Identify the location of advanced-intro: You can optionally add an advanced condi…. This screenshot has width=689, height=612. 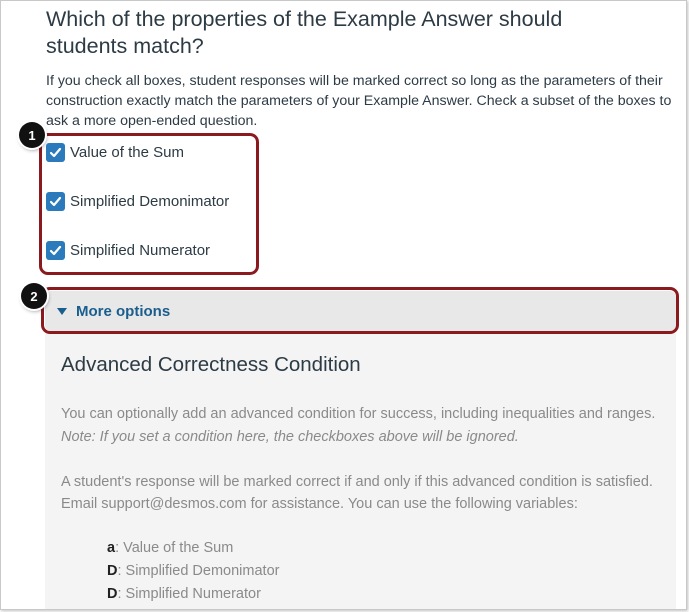
(361, 426).